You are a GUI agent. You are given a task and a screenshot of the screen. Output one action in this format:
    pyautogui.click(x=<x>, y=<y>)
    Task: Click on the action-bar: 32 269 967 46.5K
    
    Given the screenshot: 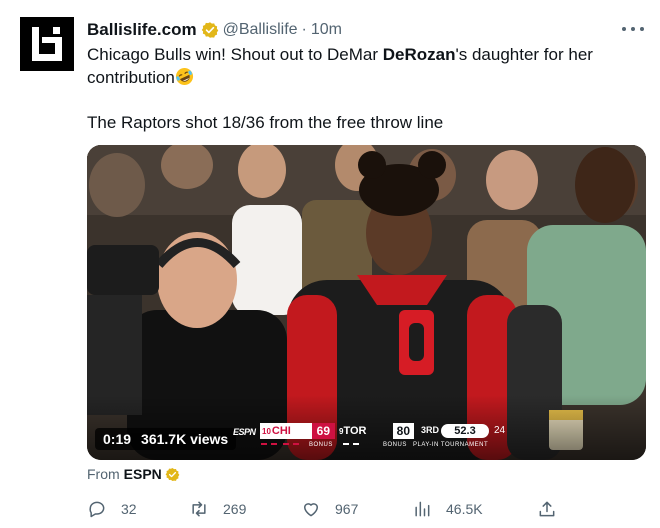 What is the action you would take?
    pyautogui.click(x=327, y=509)
    